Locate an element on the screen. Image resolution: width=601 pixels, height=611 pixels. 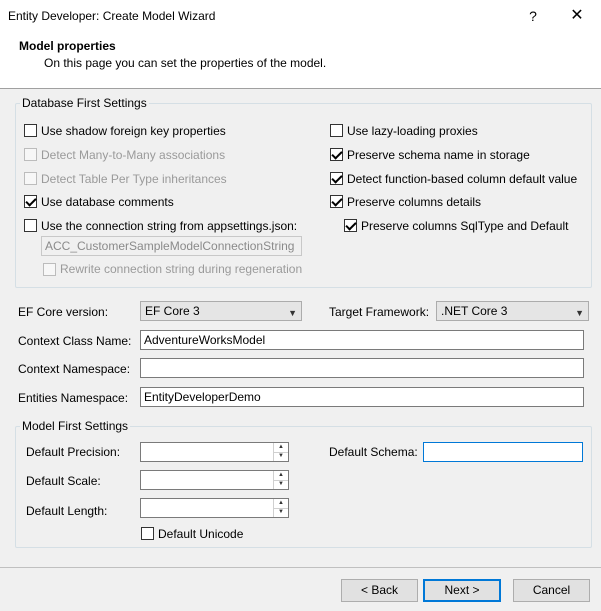
window-title: Entity Developer: Create Model Wizard is located at coordinates (112, 16).